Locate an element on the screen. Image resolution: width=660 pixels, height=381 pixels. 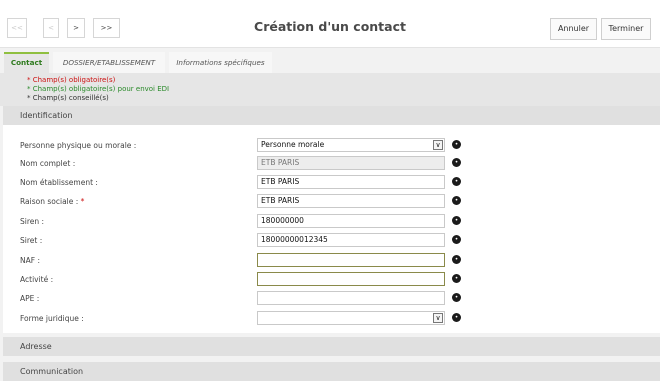
nom-etablissement-label: Nom établissement : is located at coordinates (59, 182).